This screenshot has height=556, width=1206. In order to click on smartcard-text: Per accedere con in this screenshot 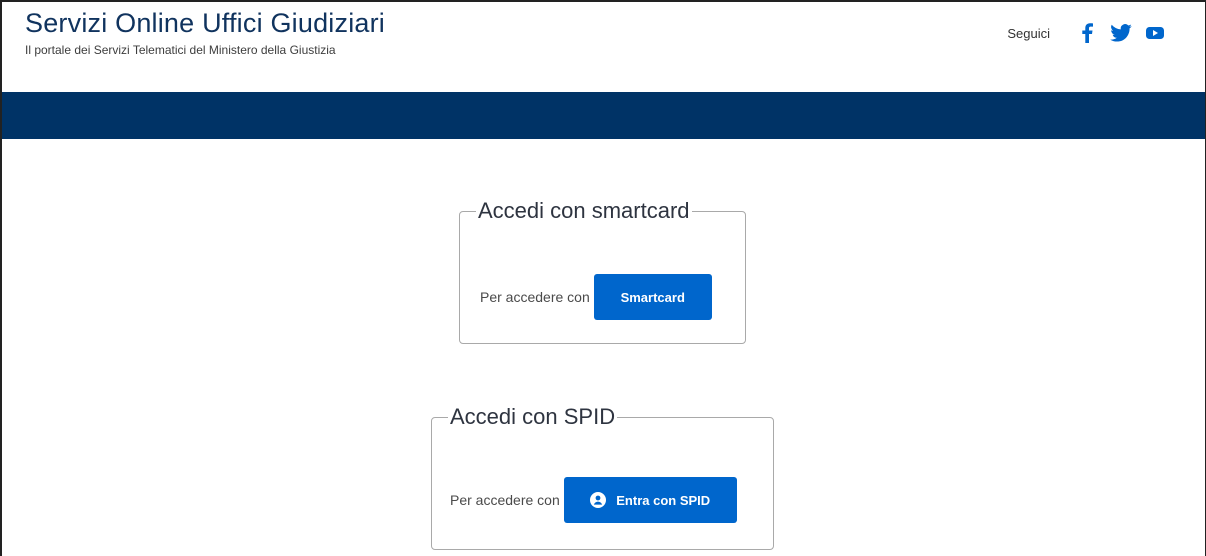, I will do `click(535, 297)`.